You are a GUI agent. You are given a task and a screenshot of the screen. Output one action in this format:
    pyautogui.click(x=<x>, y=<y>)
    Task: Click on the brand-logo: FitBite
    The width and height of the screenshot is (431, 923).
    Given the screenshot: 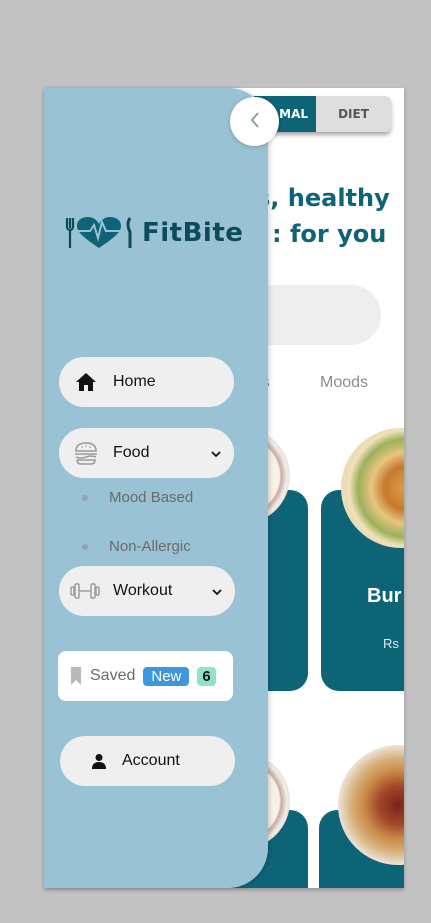 What is the action you would take?
    pyautogui.click(x=153, y=233)
    